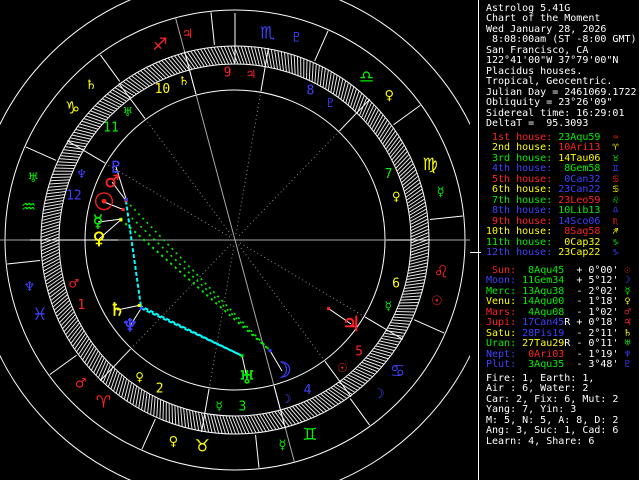 This screenshot has width=640, height=480. What do you see at coordinates (540, 323) in the screenshot?
I see `planet-position-value: 17Can45` at bounding box center [540, 323].